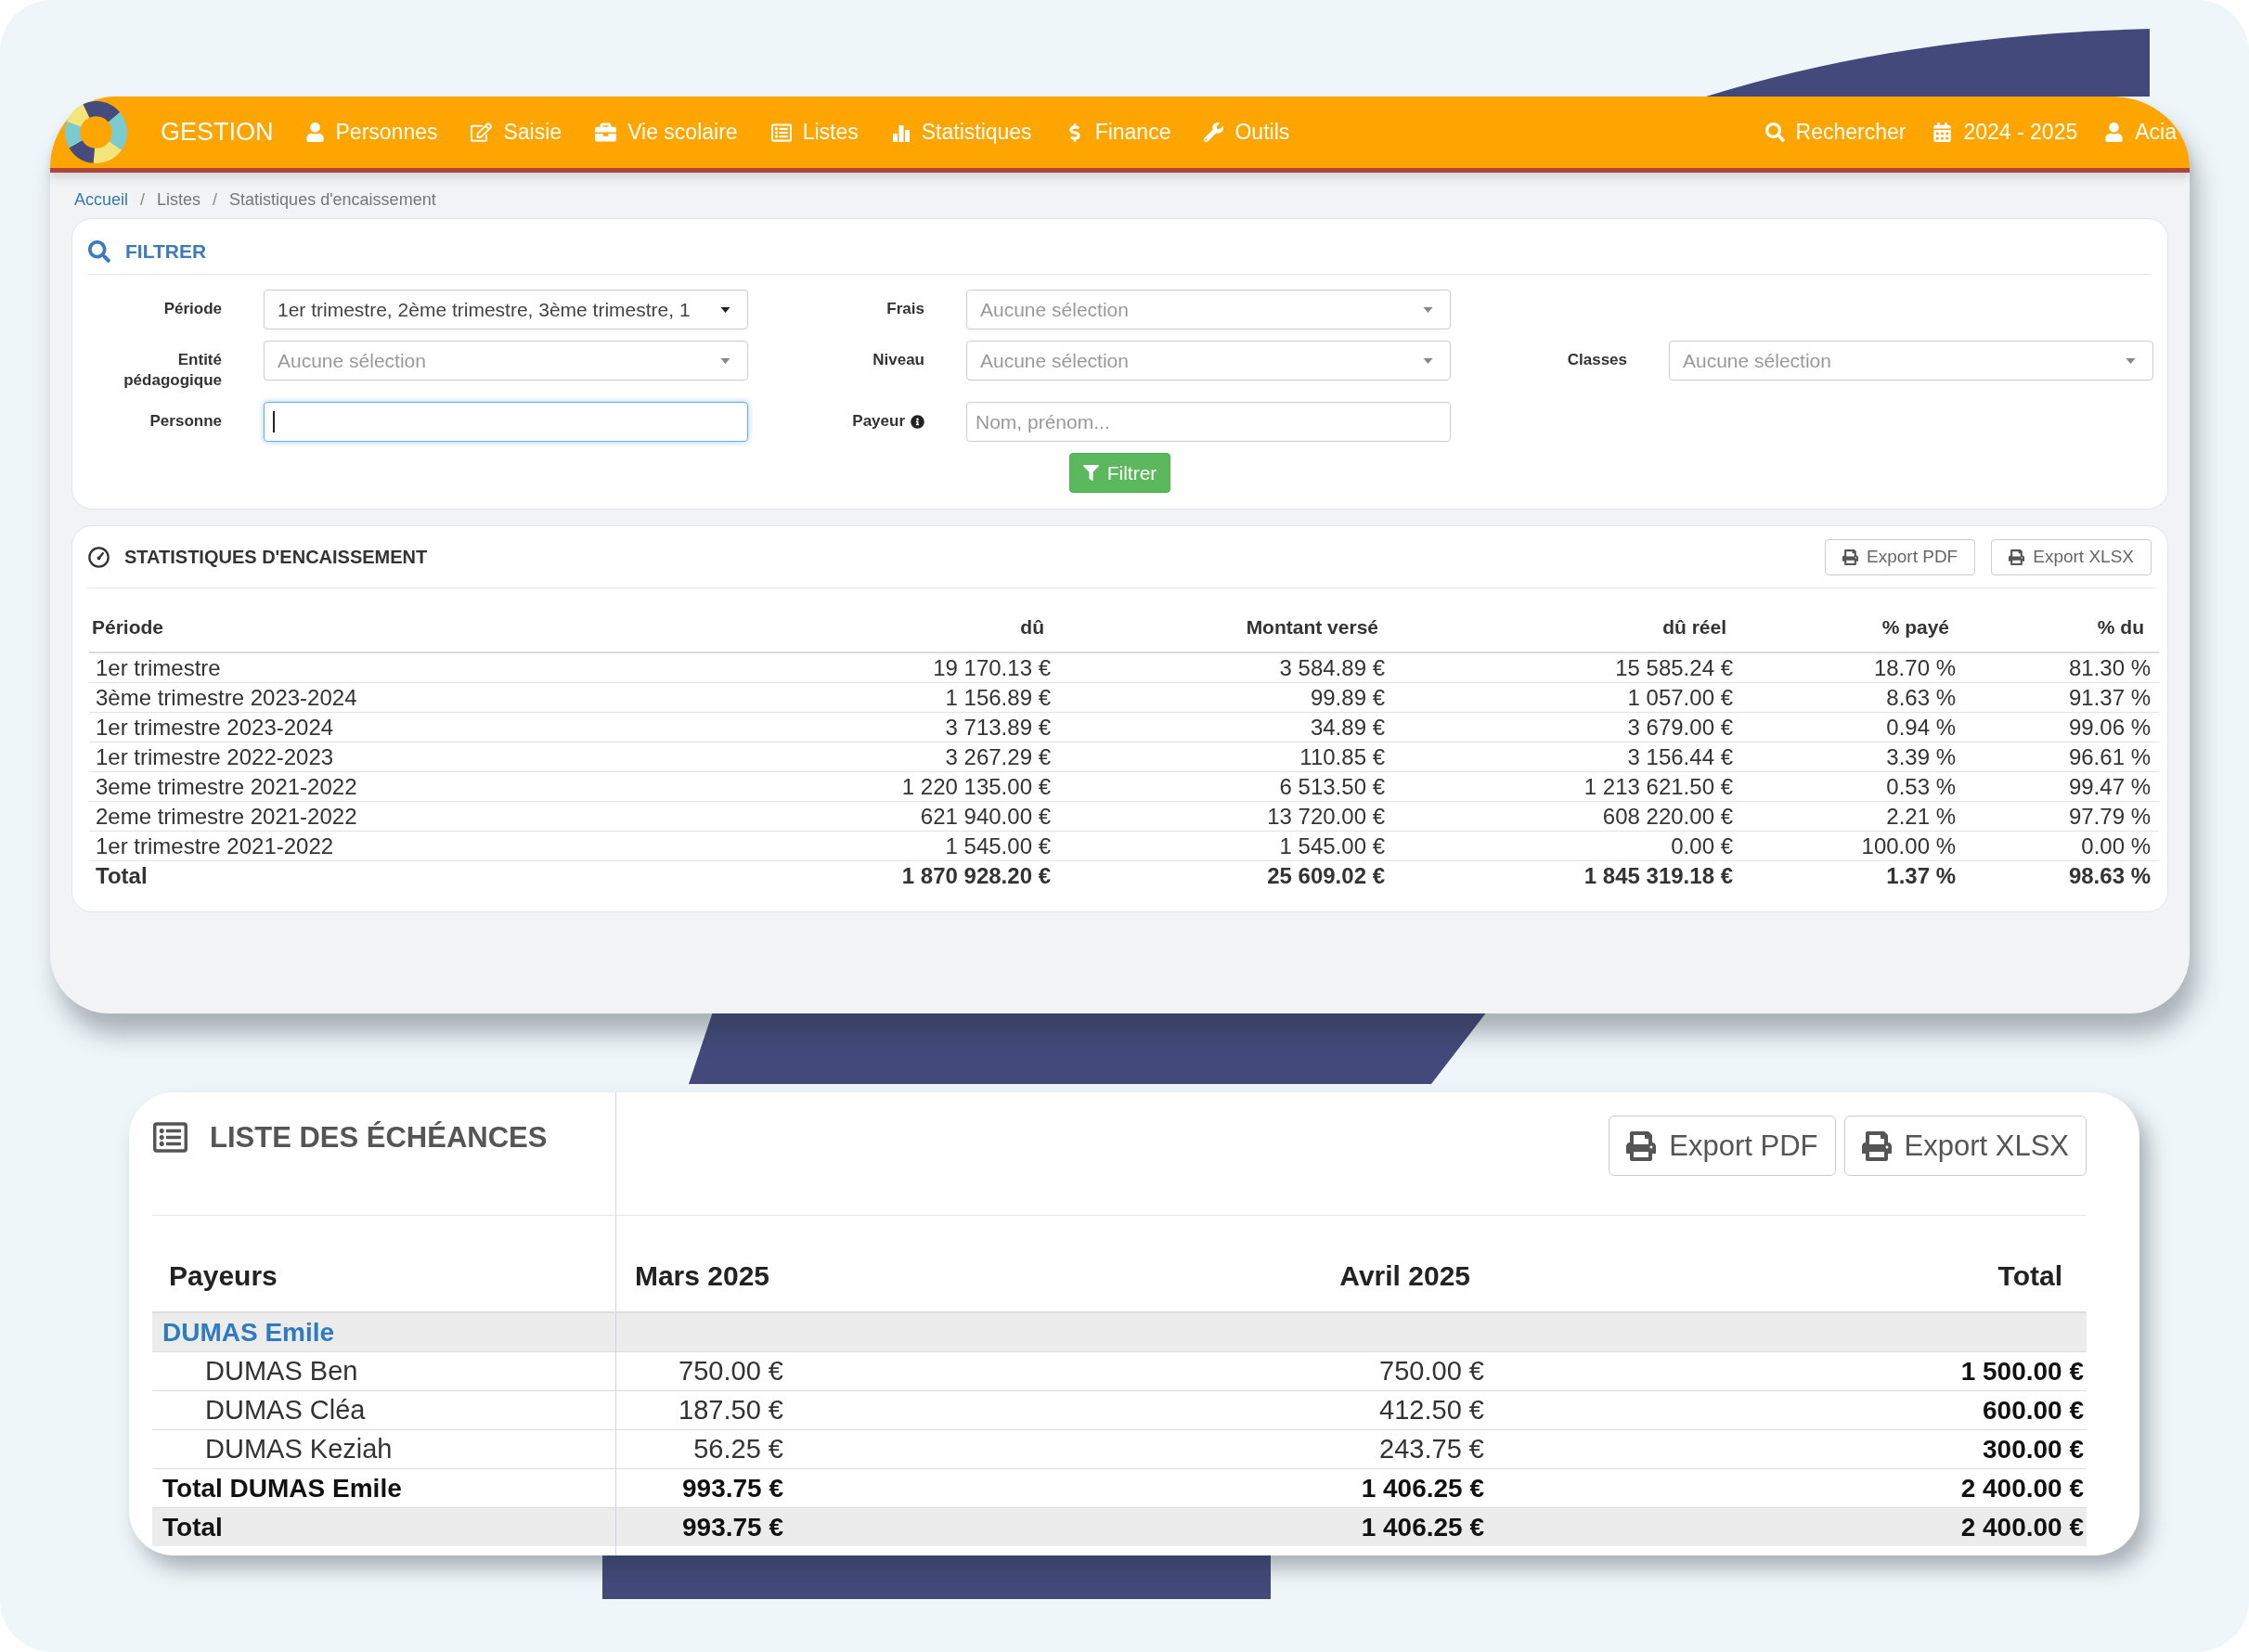 The width and height of the screenshot is (2249, 1652). I want to click on table-cell: 110.85 €, so click(1226, 757).